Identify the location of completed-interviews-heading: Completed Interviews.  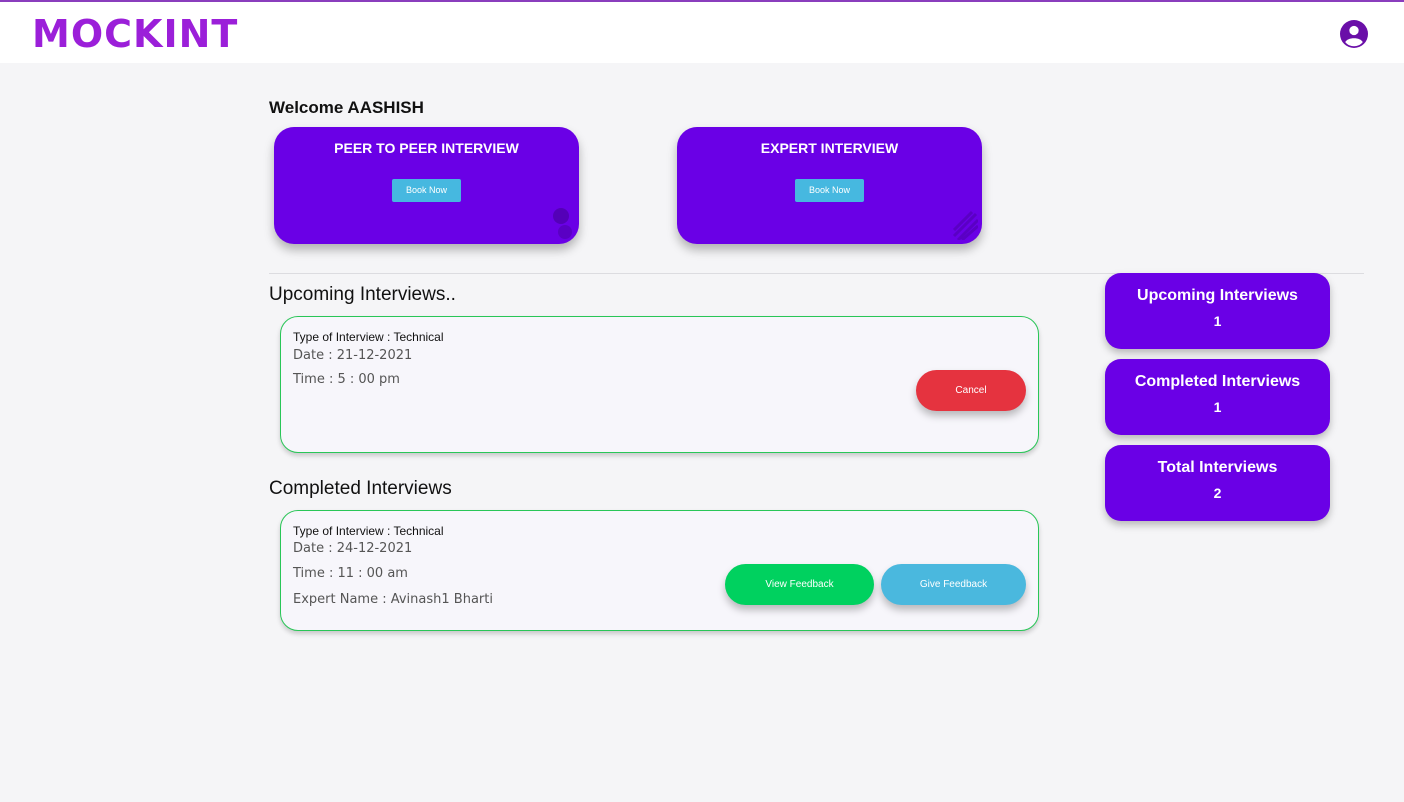
(360, 488).